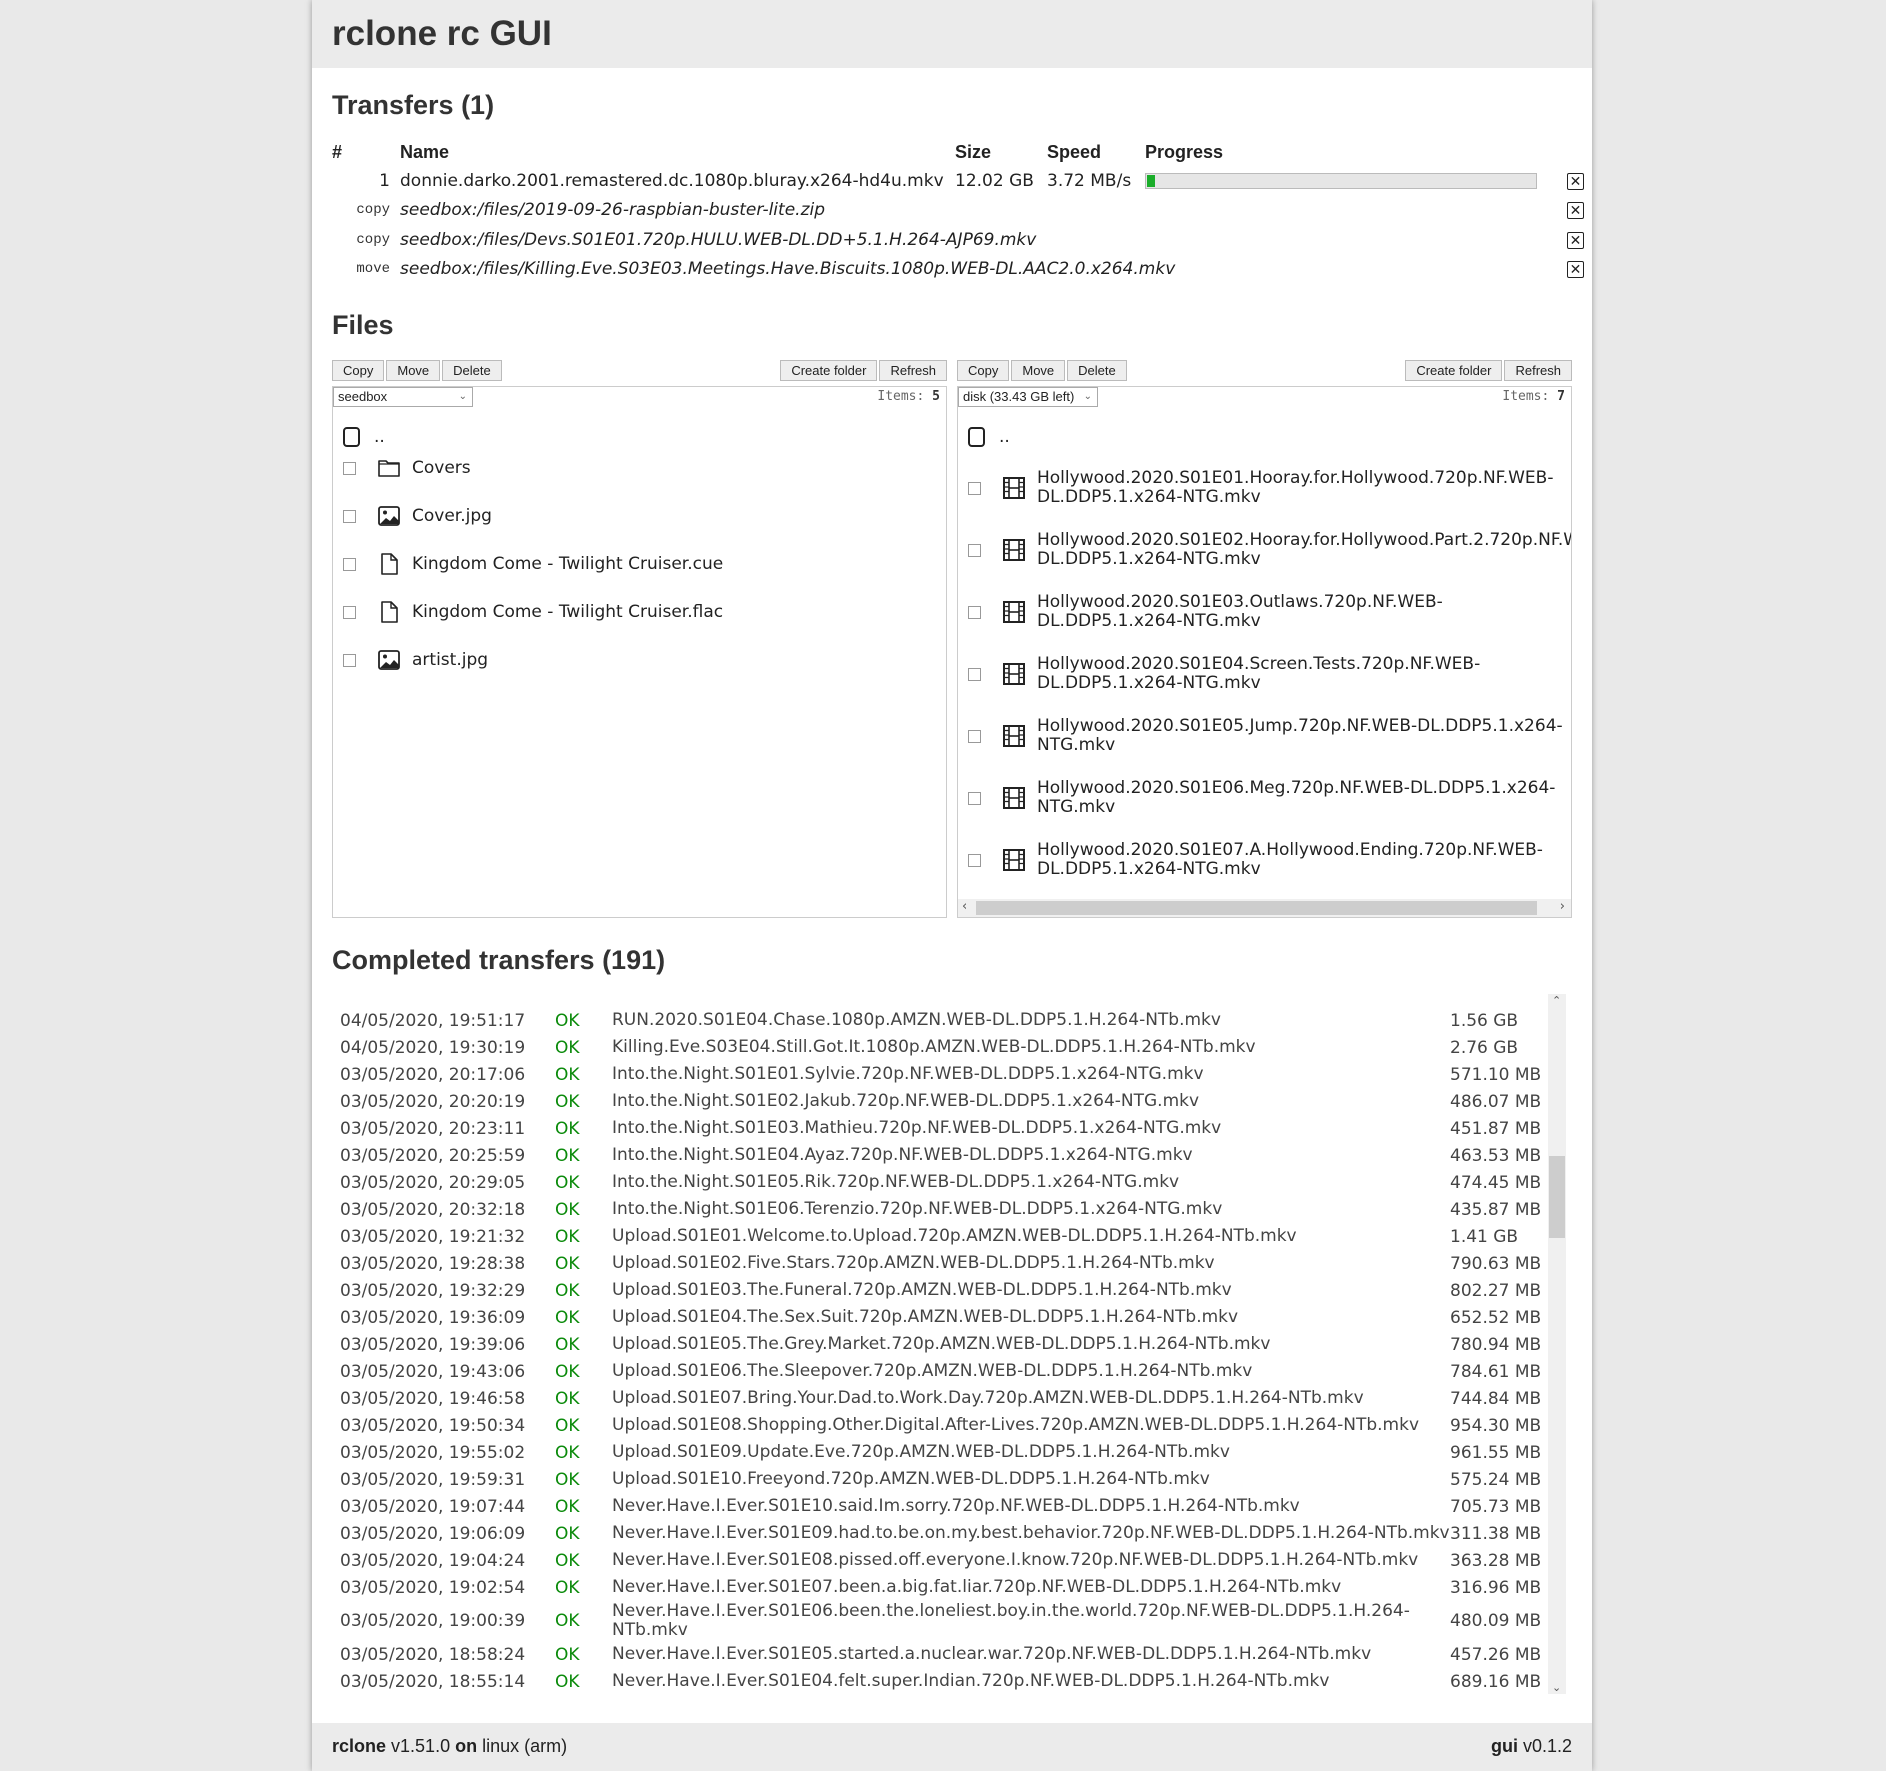  What do you see at coordinates (1556, 1687) in the screenshot?
I see `scroll-down-icon: ⌄` at bounding box center [1556, 1687].